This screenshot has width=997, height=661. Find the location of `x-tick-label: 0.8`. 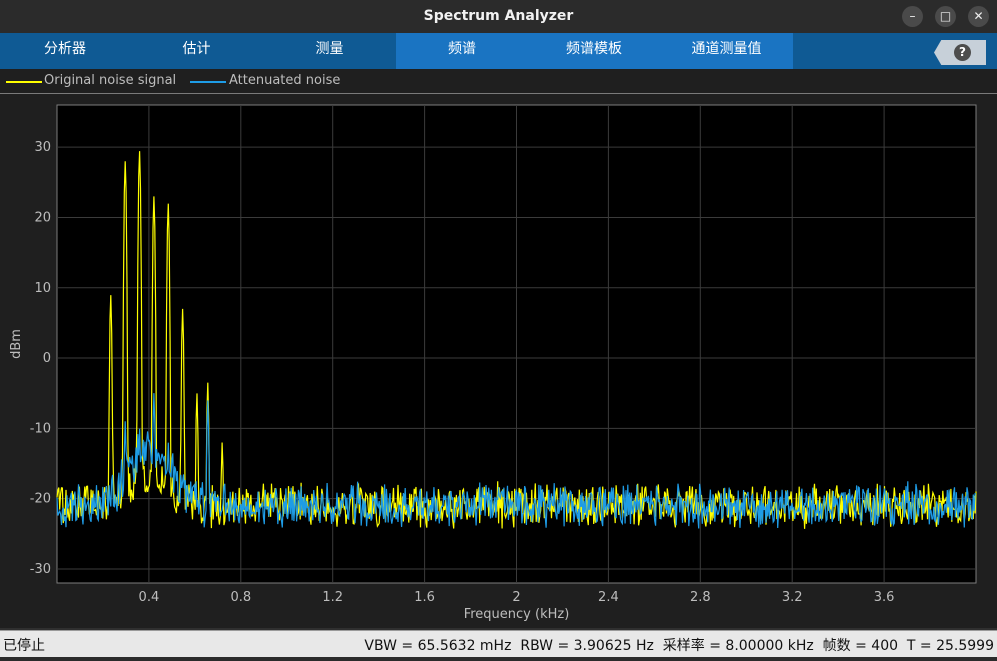

x-tick-label: 0.8 is located at coordinates (240, 597).